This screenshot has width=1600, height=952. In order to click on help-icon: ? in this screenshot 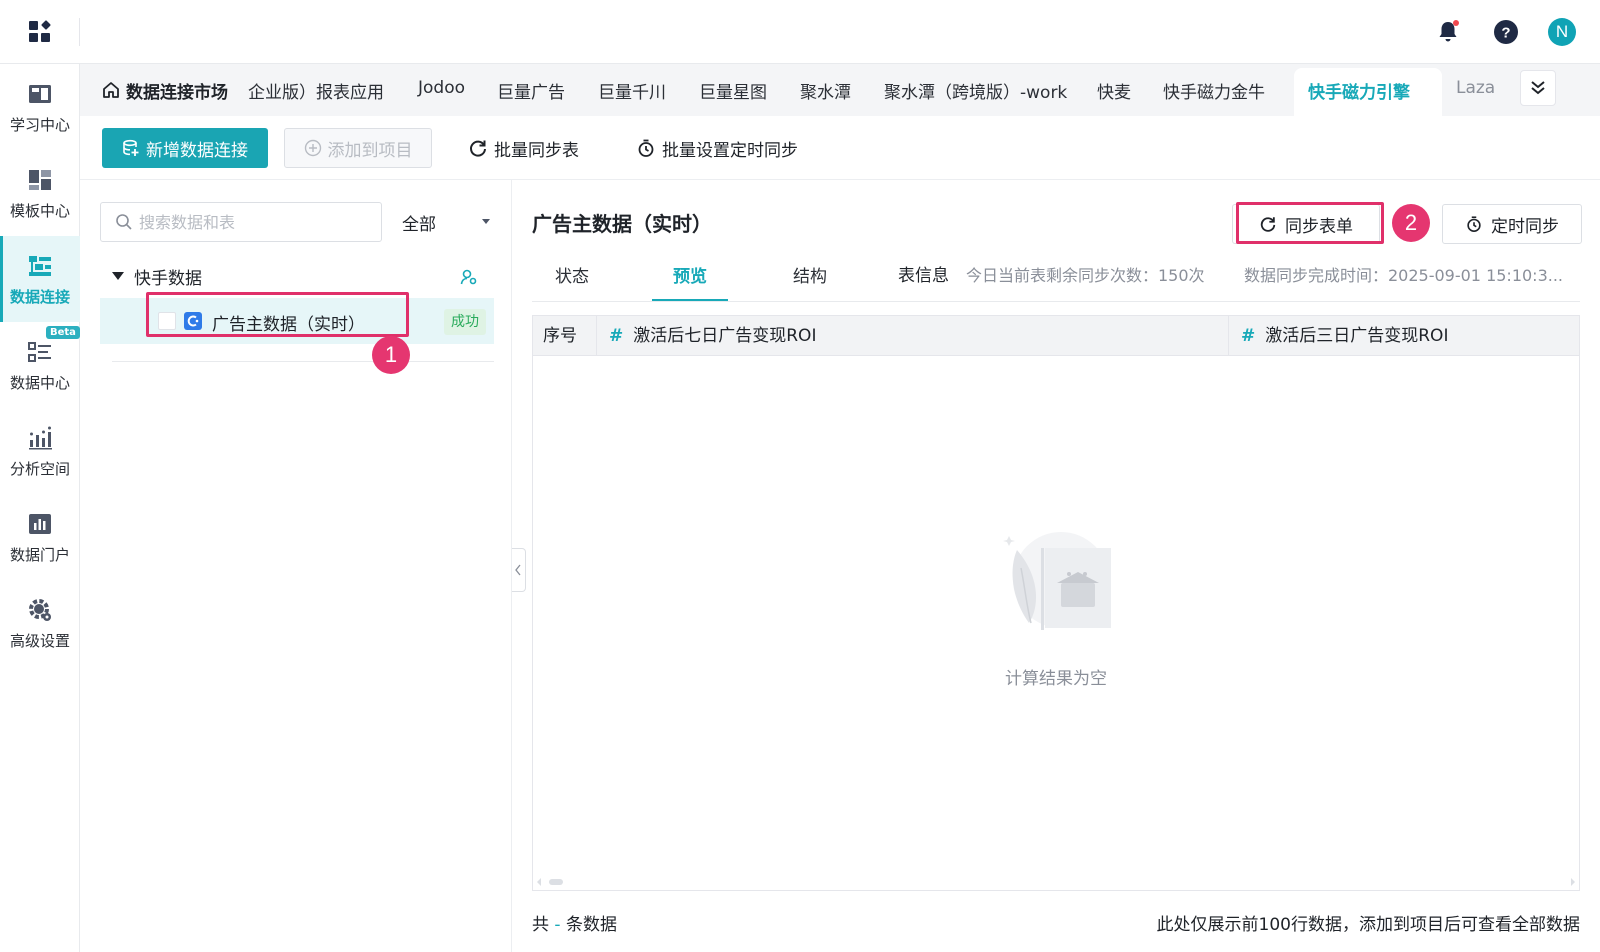, I will do `click(1506, 32)`.